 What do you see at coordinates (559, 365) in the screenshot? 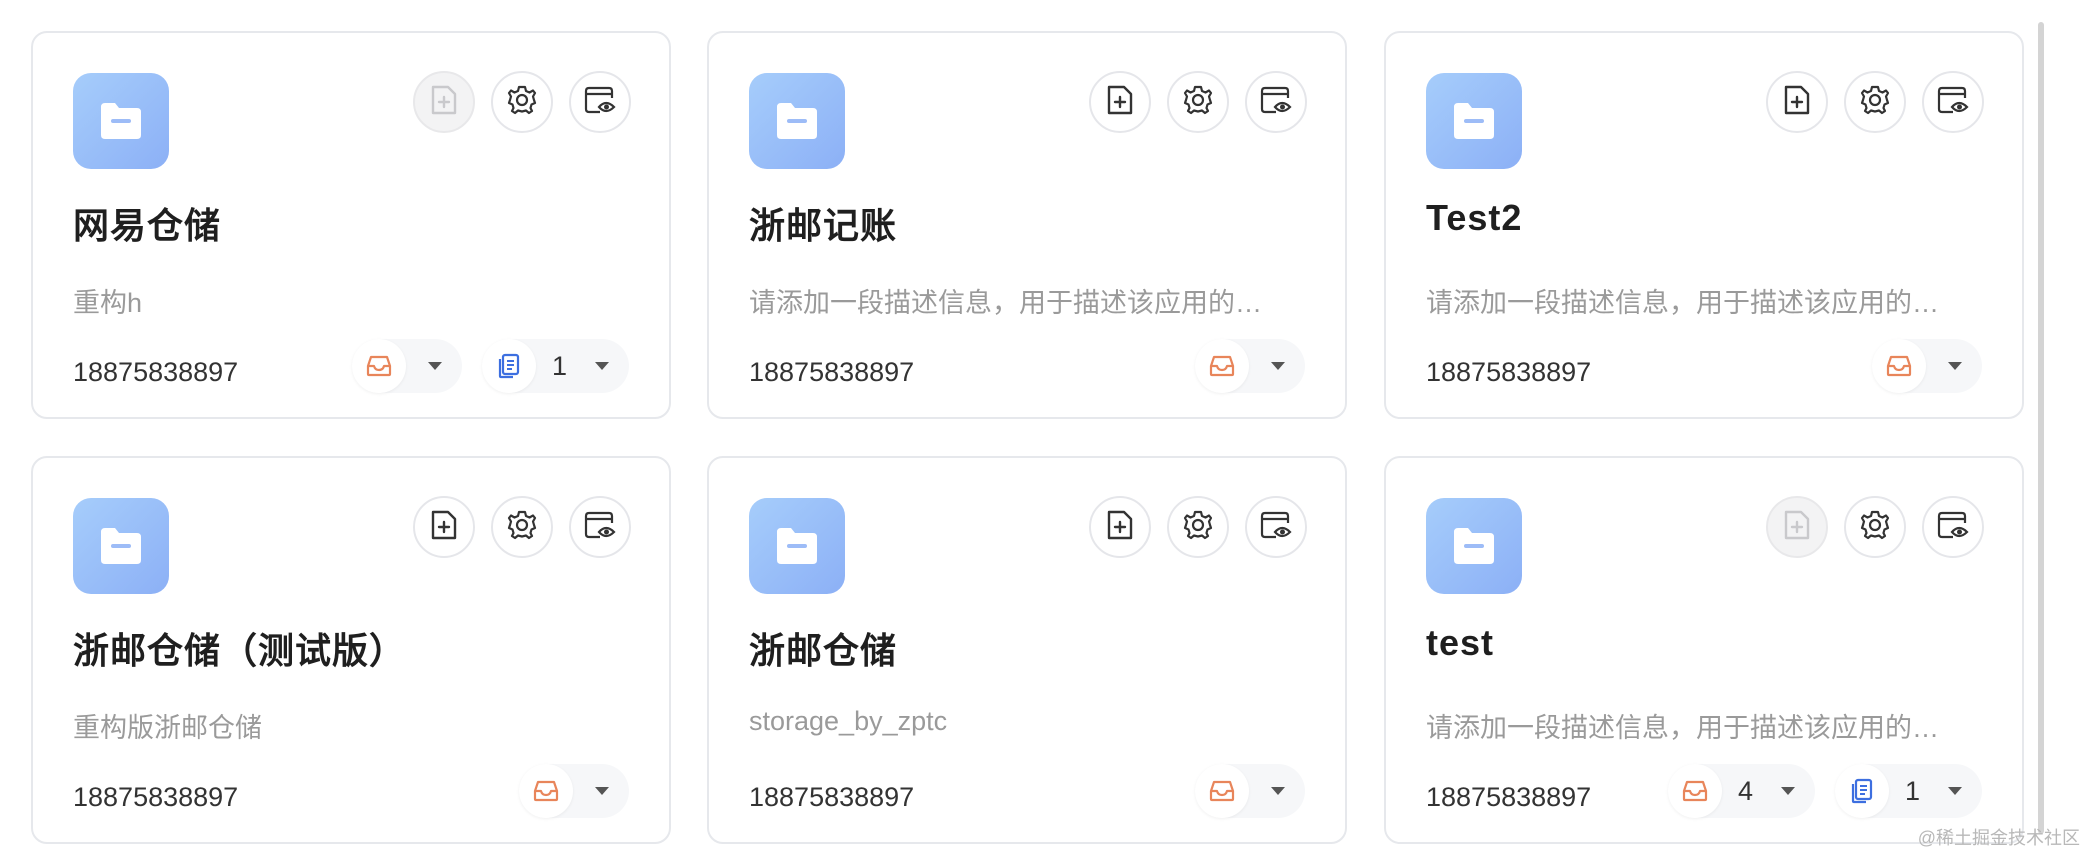
I see `pill-count: 1` at bounding box center [559, 365].